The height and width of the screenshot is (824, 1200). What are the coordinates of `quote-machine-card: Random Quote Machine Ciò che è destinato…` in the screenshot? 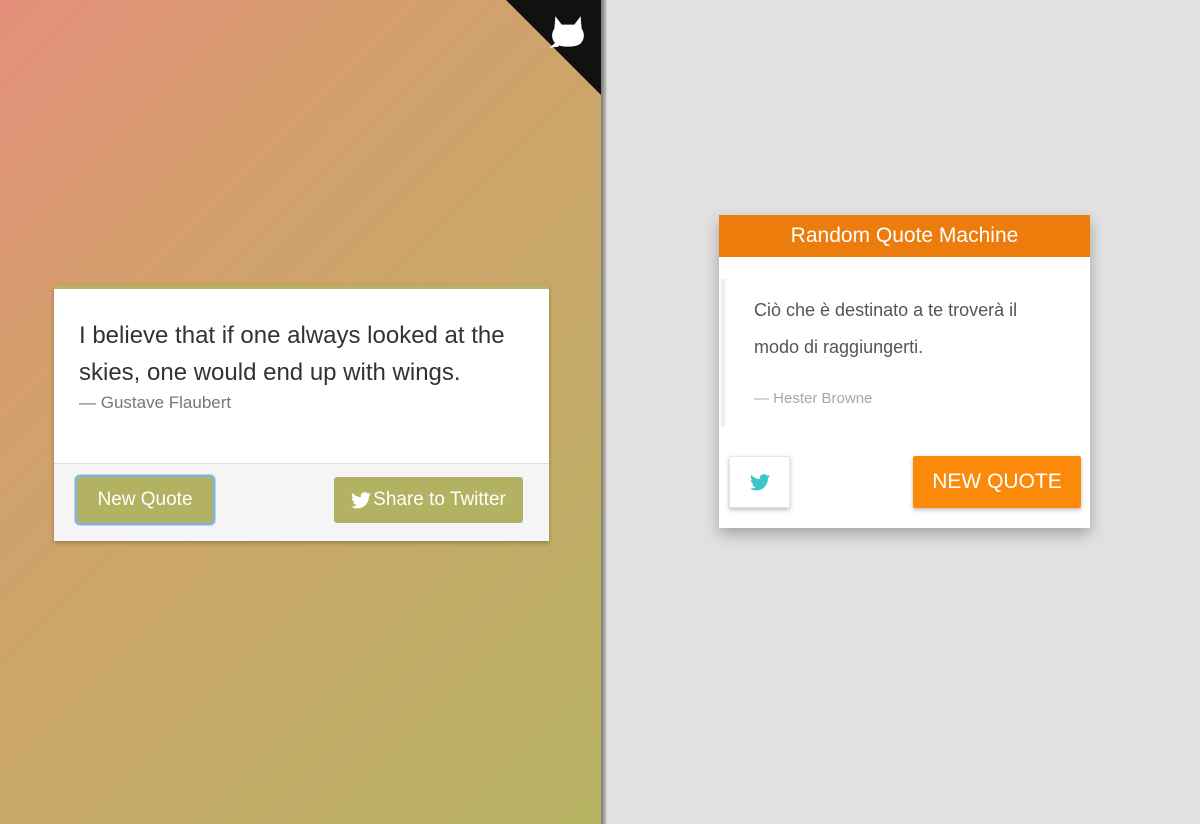 It's located at (904, 371).